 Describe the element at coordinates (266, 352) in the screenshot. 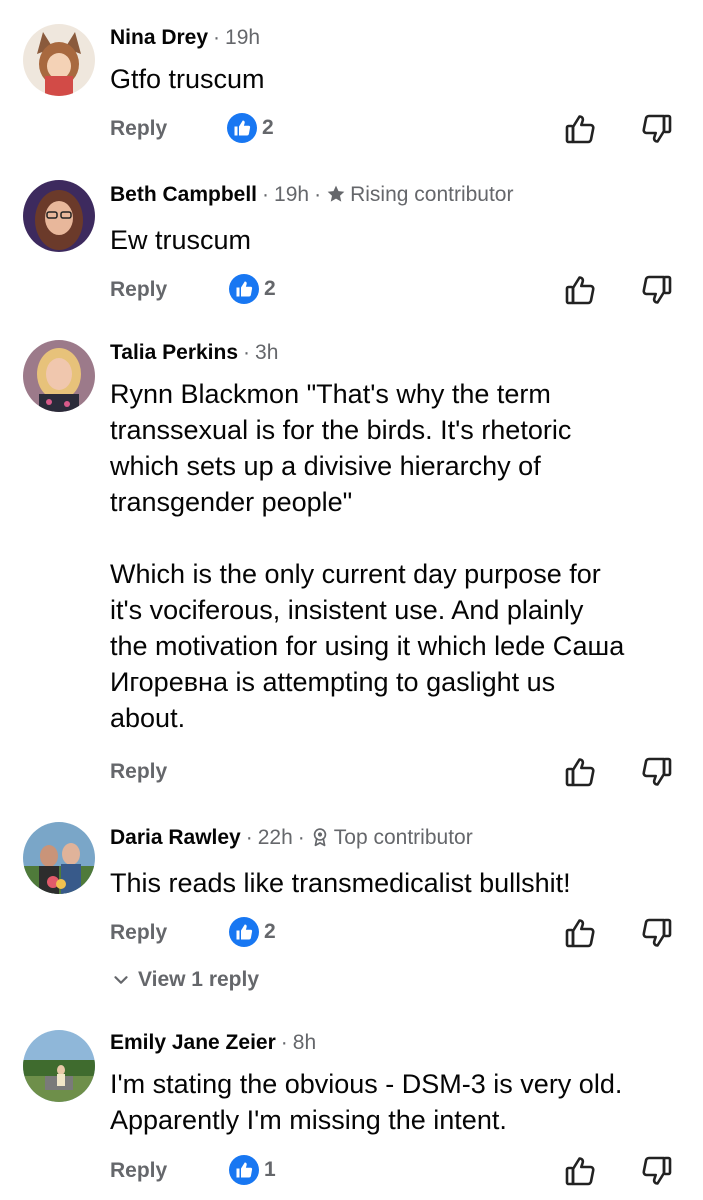

I see `timestamp: 3h` at that location.